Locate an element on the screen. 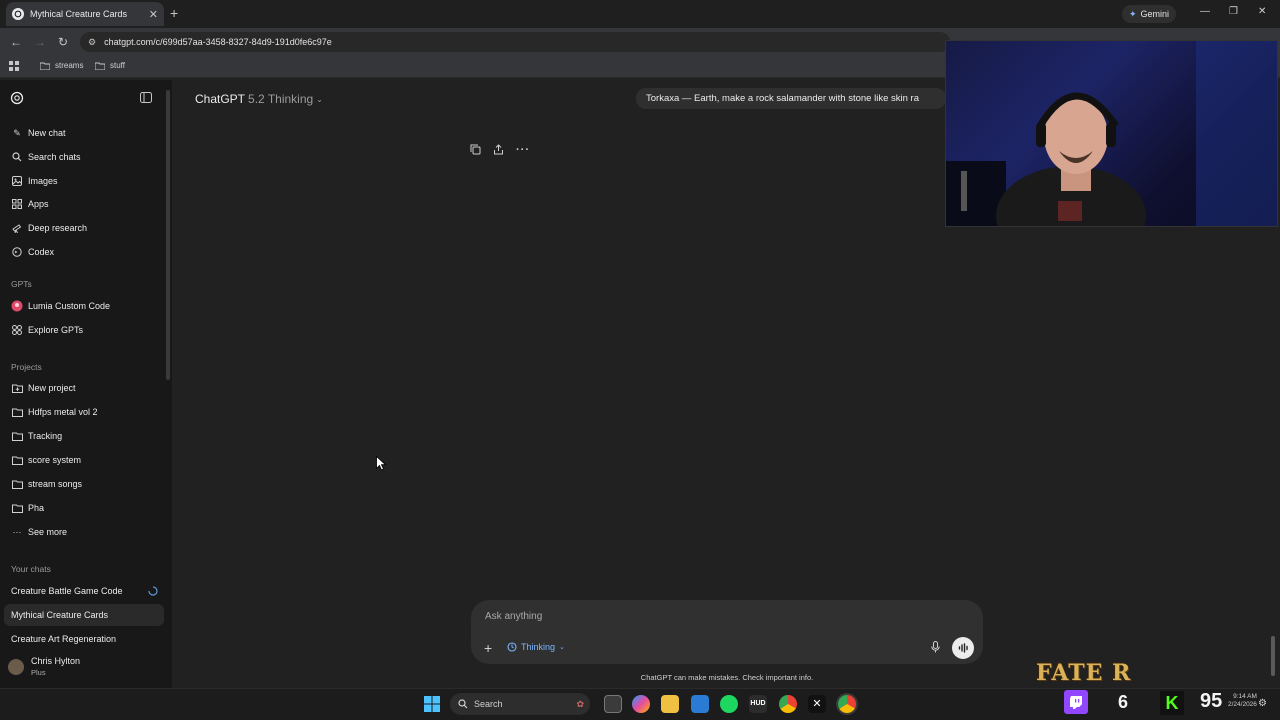 Image resolution: width=1280 pixels, height=720 pixels. chat-item-active: Mythical Creature Cards is located at coordinates (84, 615).